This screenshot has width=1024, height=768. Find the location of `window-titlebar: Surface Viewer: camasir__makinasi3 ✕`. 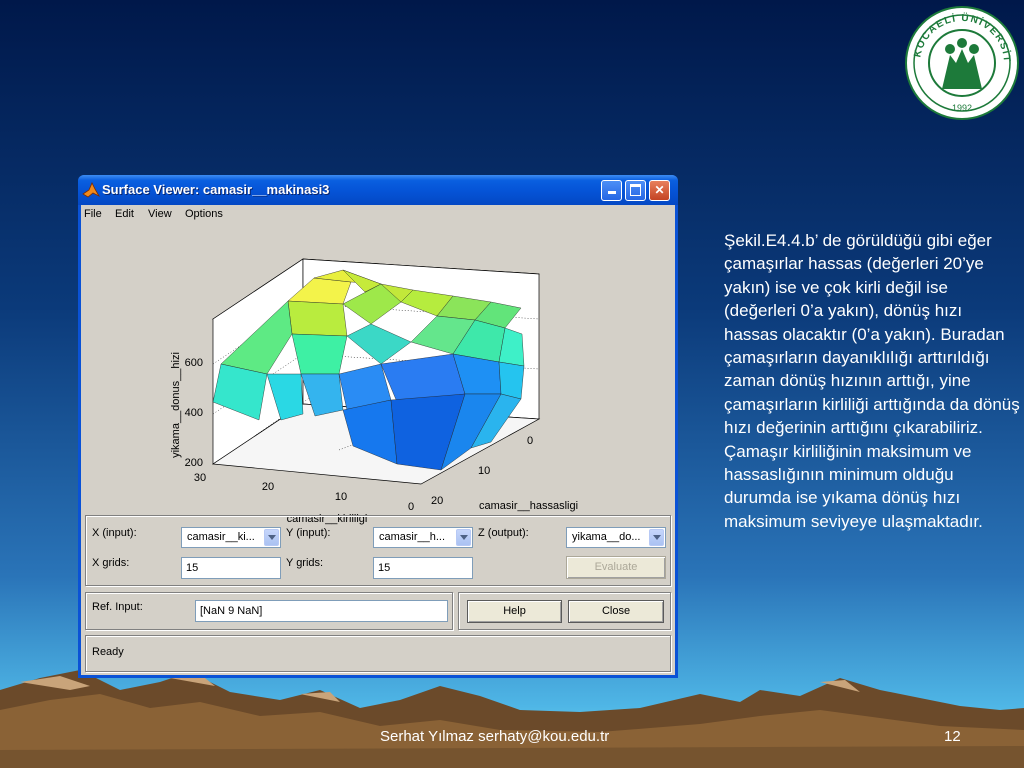

window-titlebar: Surface Viewer: camasir__makinasi3 ✕ is located at coordinates (378, 190).